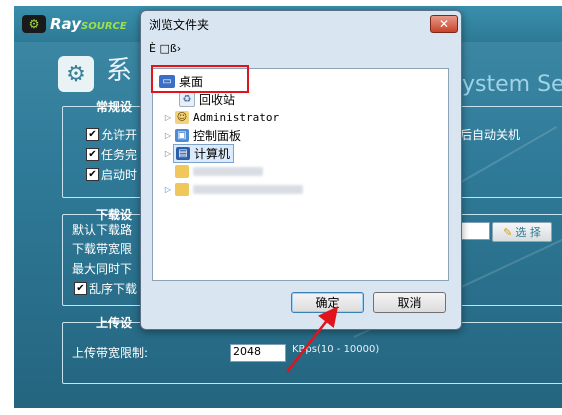 The height and width of the screenshot is (415, 562). What do you see at coordinates (34, 24) in the screenshot?
I see `logo-icon: ⚙` at bounding box center [34, 24].